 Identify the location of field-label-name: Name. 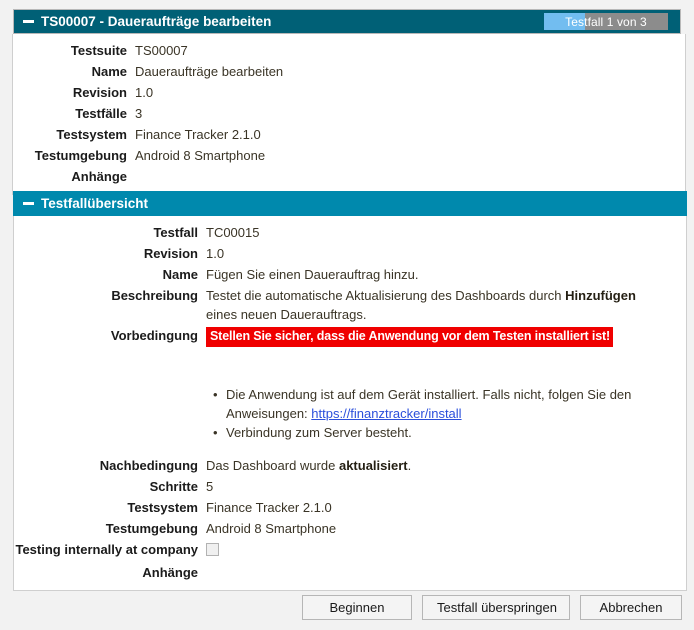
(109, 71).